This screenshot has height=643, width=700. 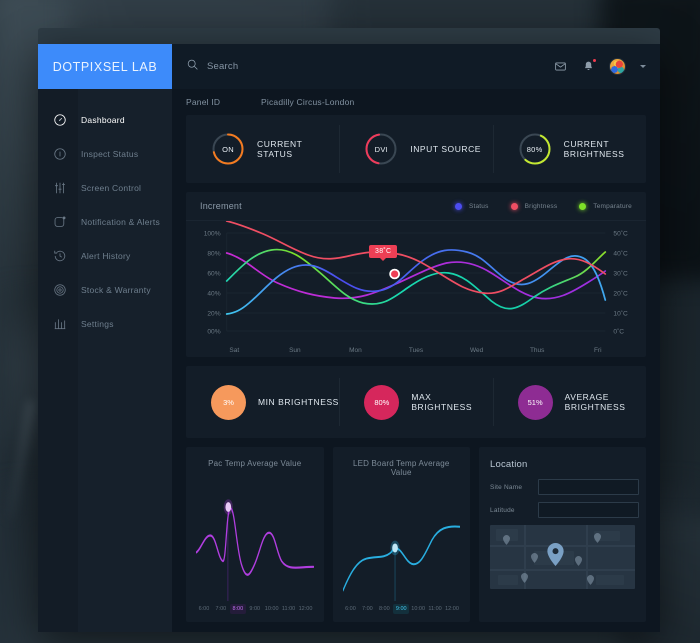 What do you see at coordinates (237, 609) in the screenshot?
I see `xaxis-tick-active: 8:00` at bounding box center [237, 609].